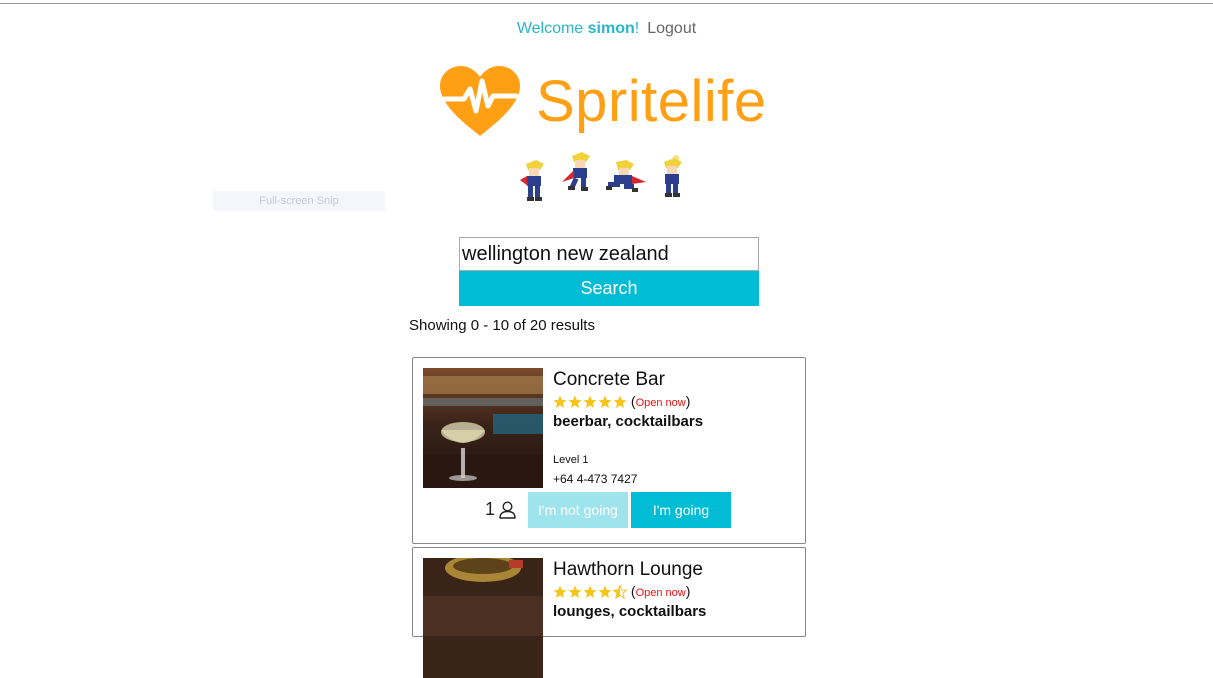 Image resolution: width=1213 pixels, height=678 pixels. Describe the element at coordinates (628, 570) in the screenshot. I see `venue-name: Hawthorn Lounge` at that location.